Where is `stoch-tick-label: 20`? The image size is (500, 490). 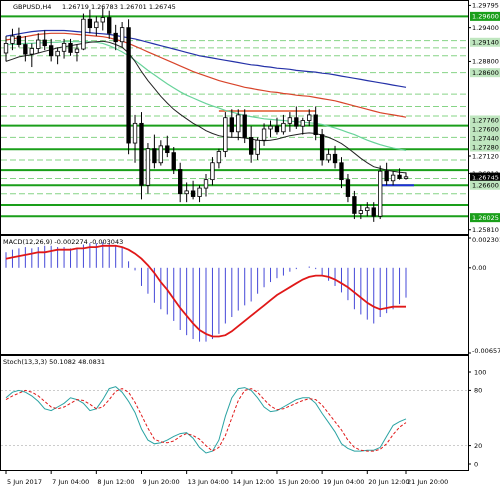 stoch-tick-label: 20 is located at coordinates (478, 446).